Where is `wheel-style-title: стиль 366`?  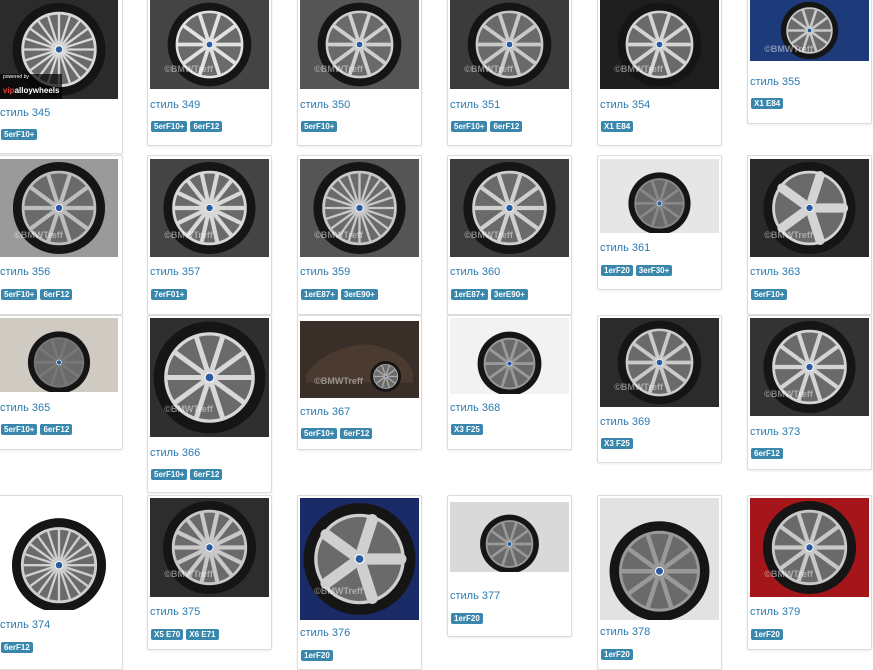
wheel-style-title: стиль 366 is located at coordinates (175, 453).